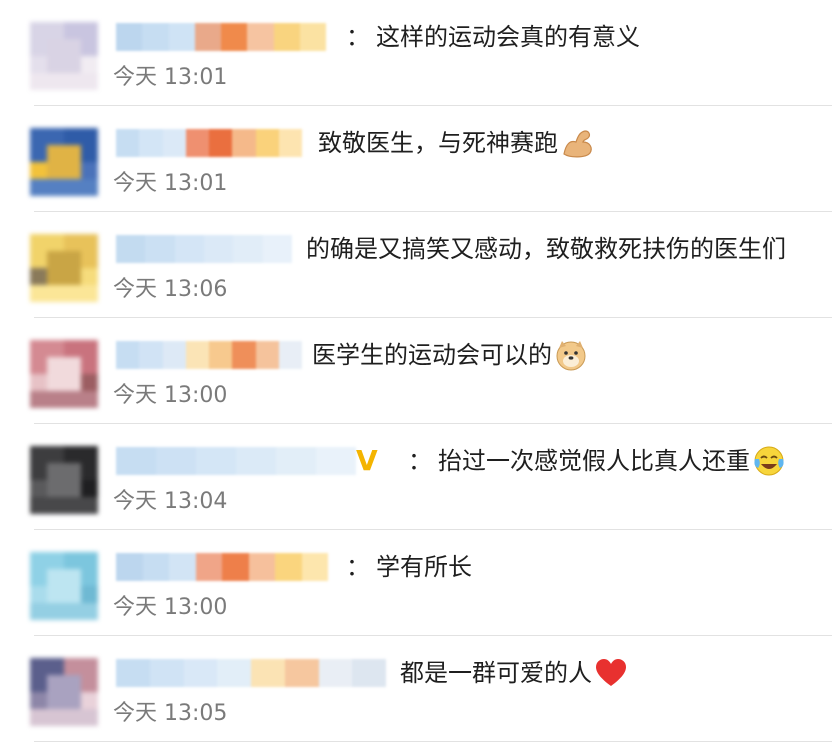 The image size is (832, 742). I want to click on comment-item: 都是一群可爱的人今天 13:05, so click(416, 689).